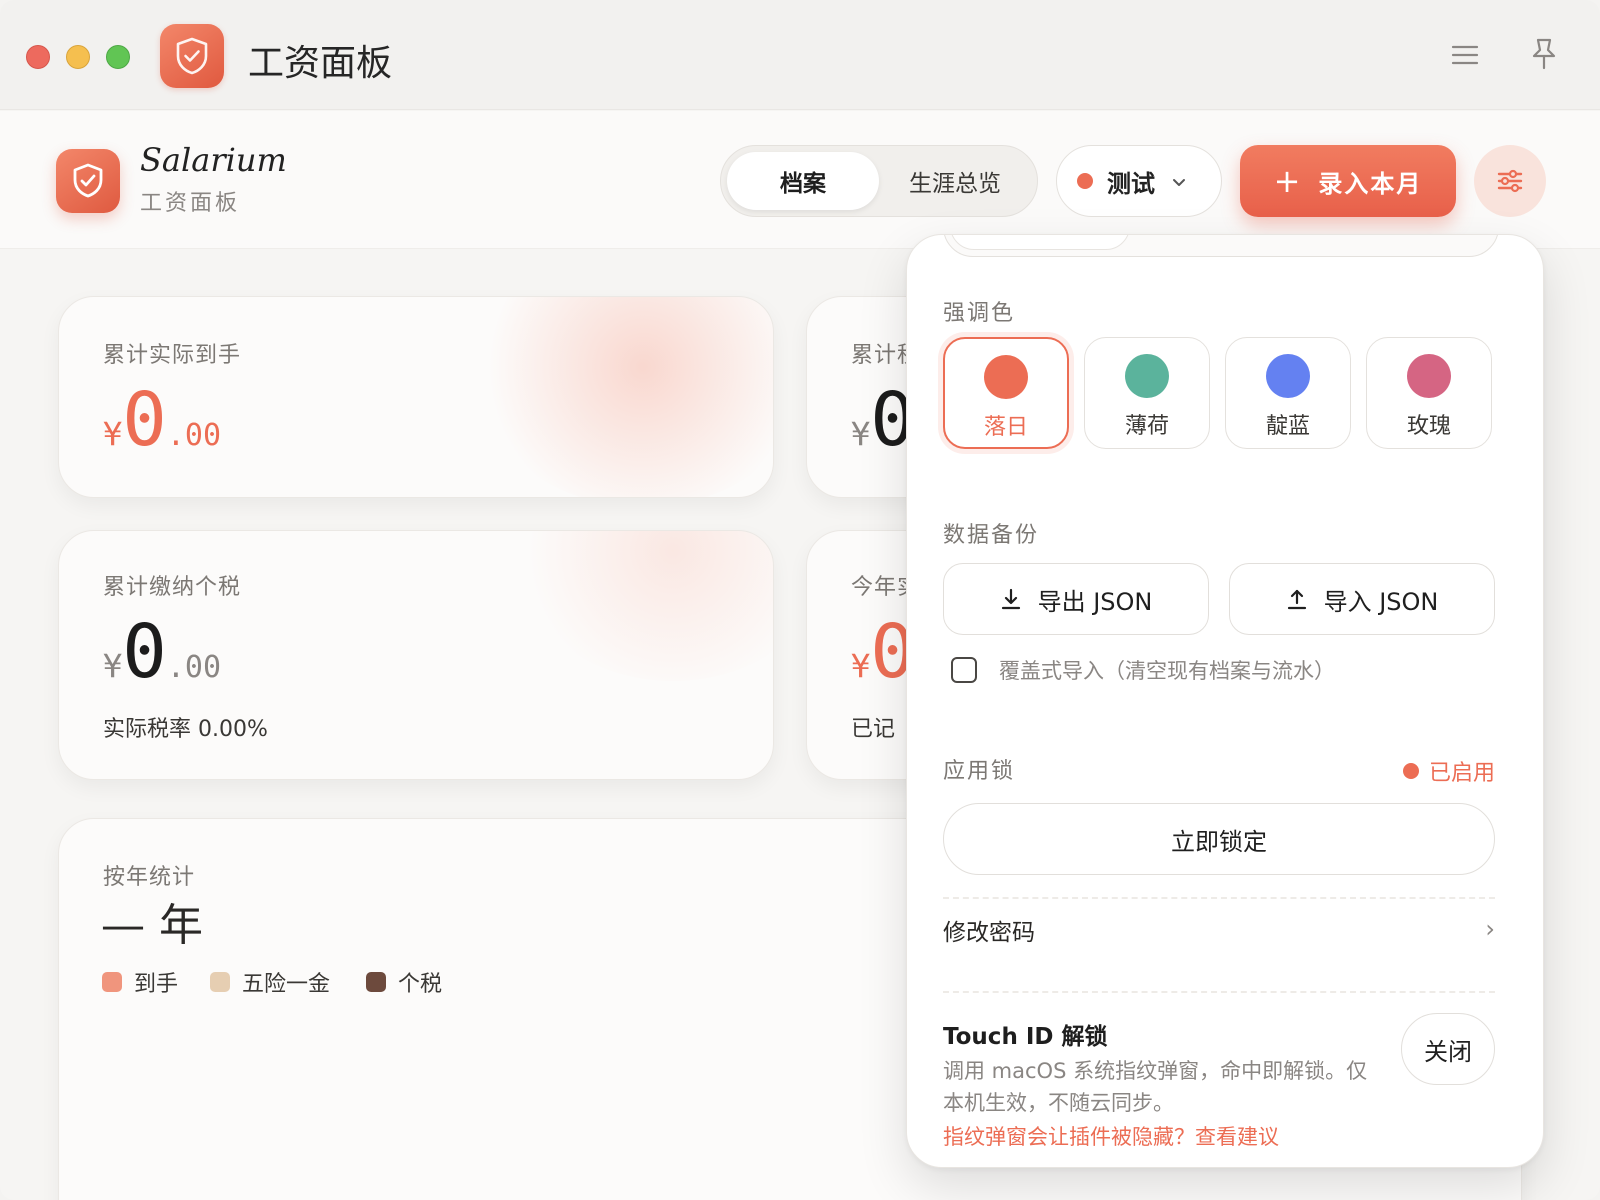 Image resolution: width=1600 pixels, height=1200 pixels. Describe the element at coordinates (1381, 601) in the screenshot. I see `import-json-label: 导入 JSON` at that location.